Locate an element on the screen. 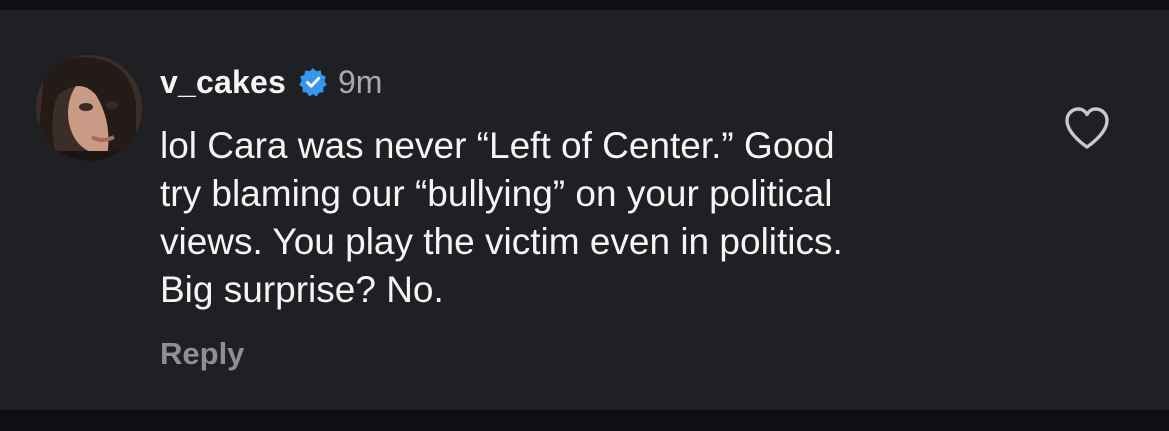 This screenshot has width=1169, height=431. verified-badge-icon is located at coordinates (313, 82).